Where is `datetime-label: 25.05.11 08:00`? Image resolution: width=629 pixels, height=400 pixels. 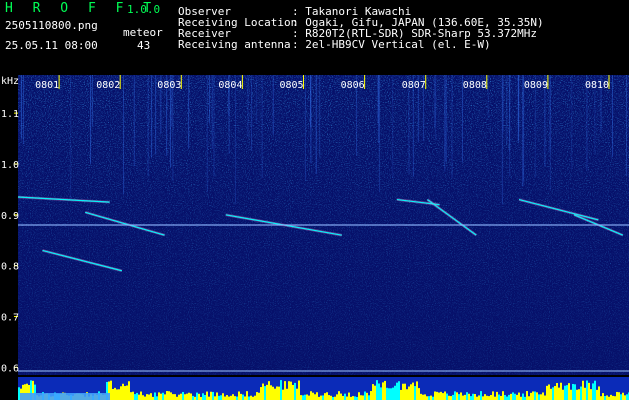 datetime-label: 25.05.11 08:00 is located at coordinates (51, 45).